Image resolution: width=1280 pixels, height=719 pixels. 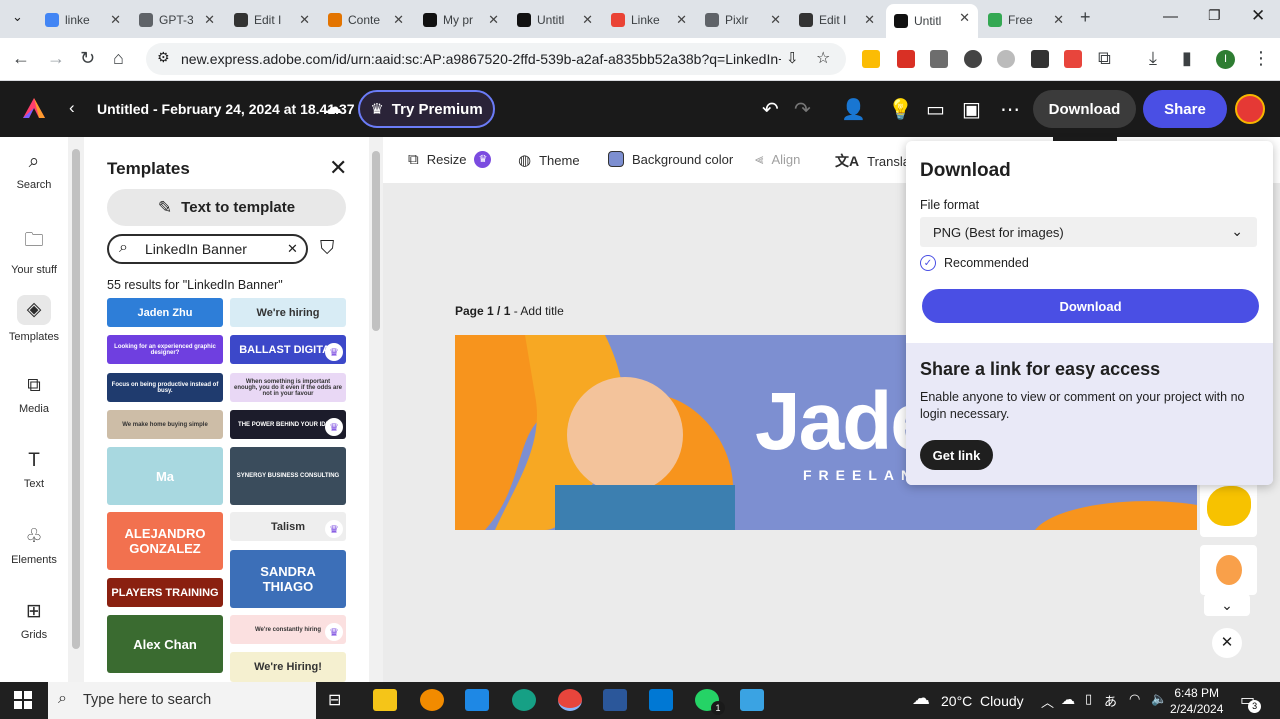 I want to click on rail-item-elements: ♧ Elements, so click(x=34, y=545).